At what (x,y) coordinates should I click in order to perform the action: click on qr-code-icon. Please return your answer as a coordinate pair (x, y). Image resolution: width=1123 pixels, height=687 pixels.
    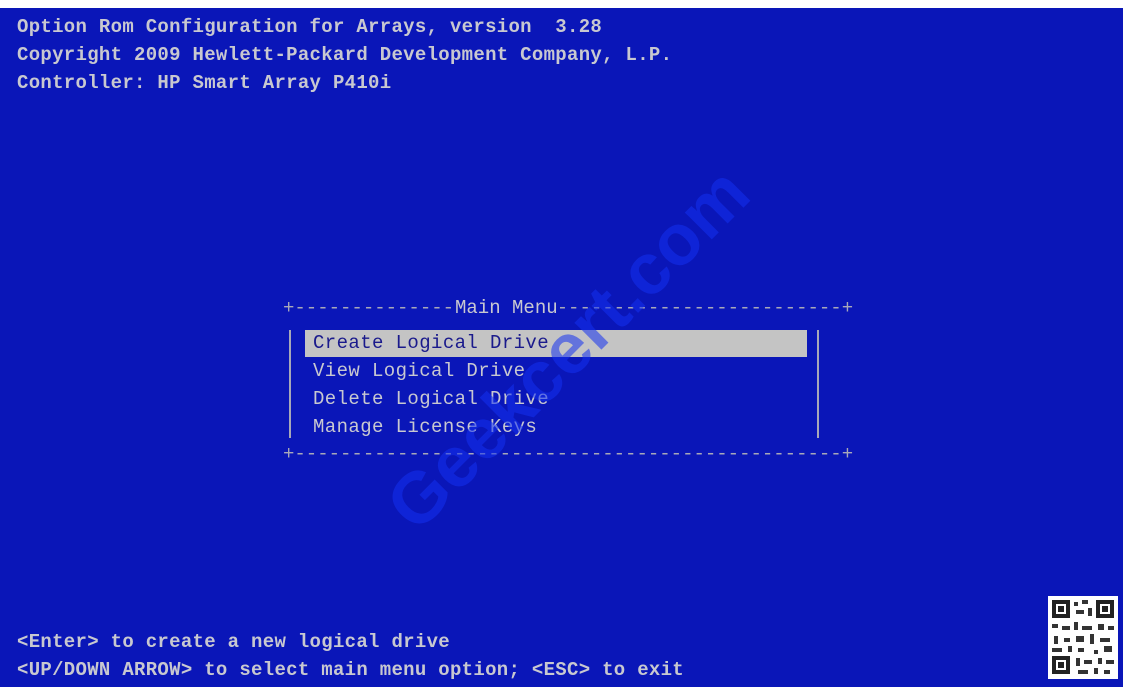
    Looking at the image, I should click on (1083, 637).